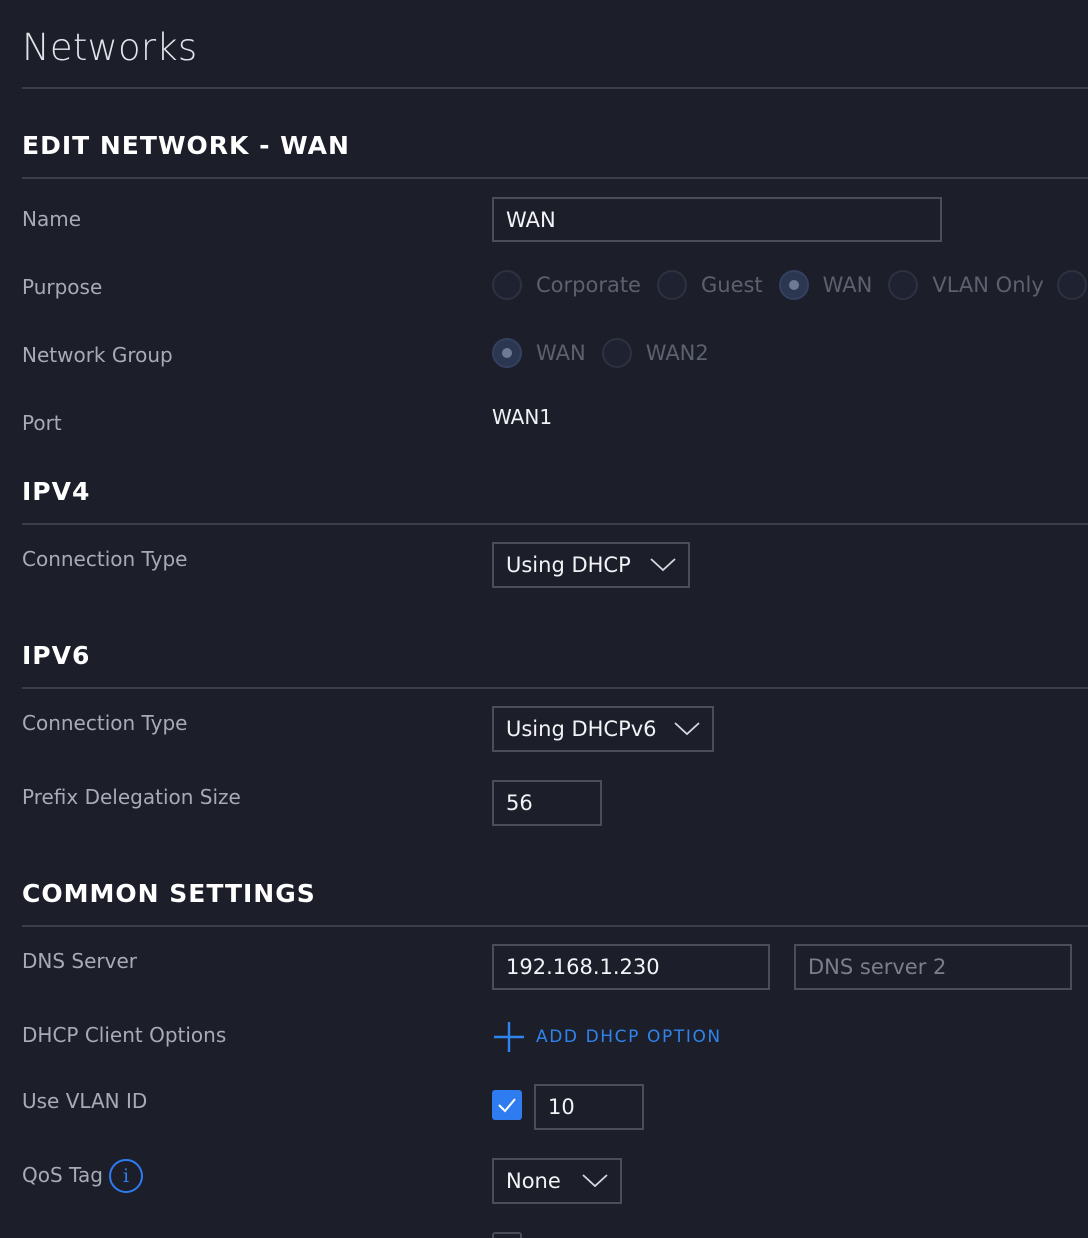 This screenshot has height=1238, width=1088. I want to click on network-group-radio-wan, so click(507, 353).